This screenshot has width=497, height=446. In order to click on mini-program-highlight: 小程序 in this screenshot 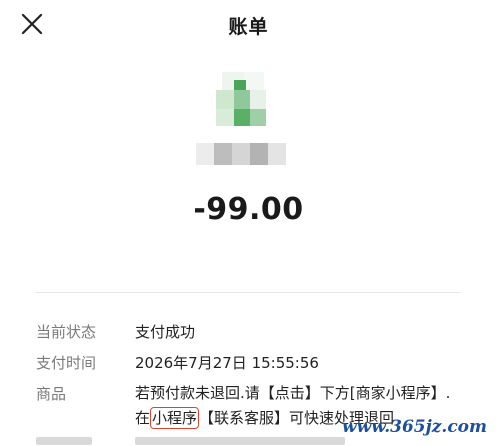, I will do `click(175, 418)`.